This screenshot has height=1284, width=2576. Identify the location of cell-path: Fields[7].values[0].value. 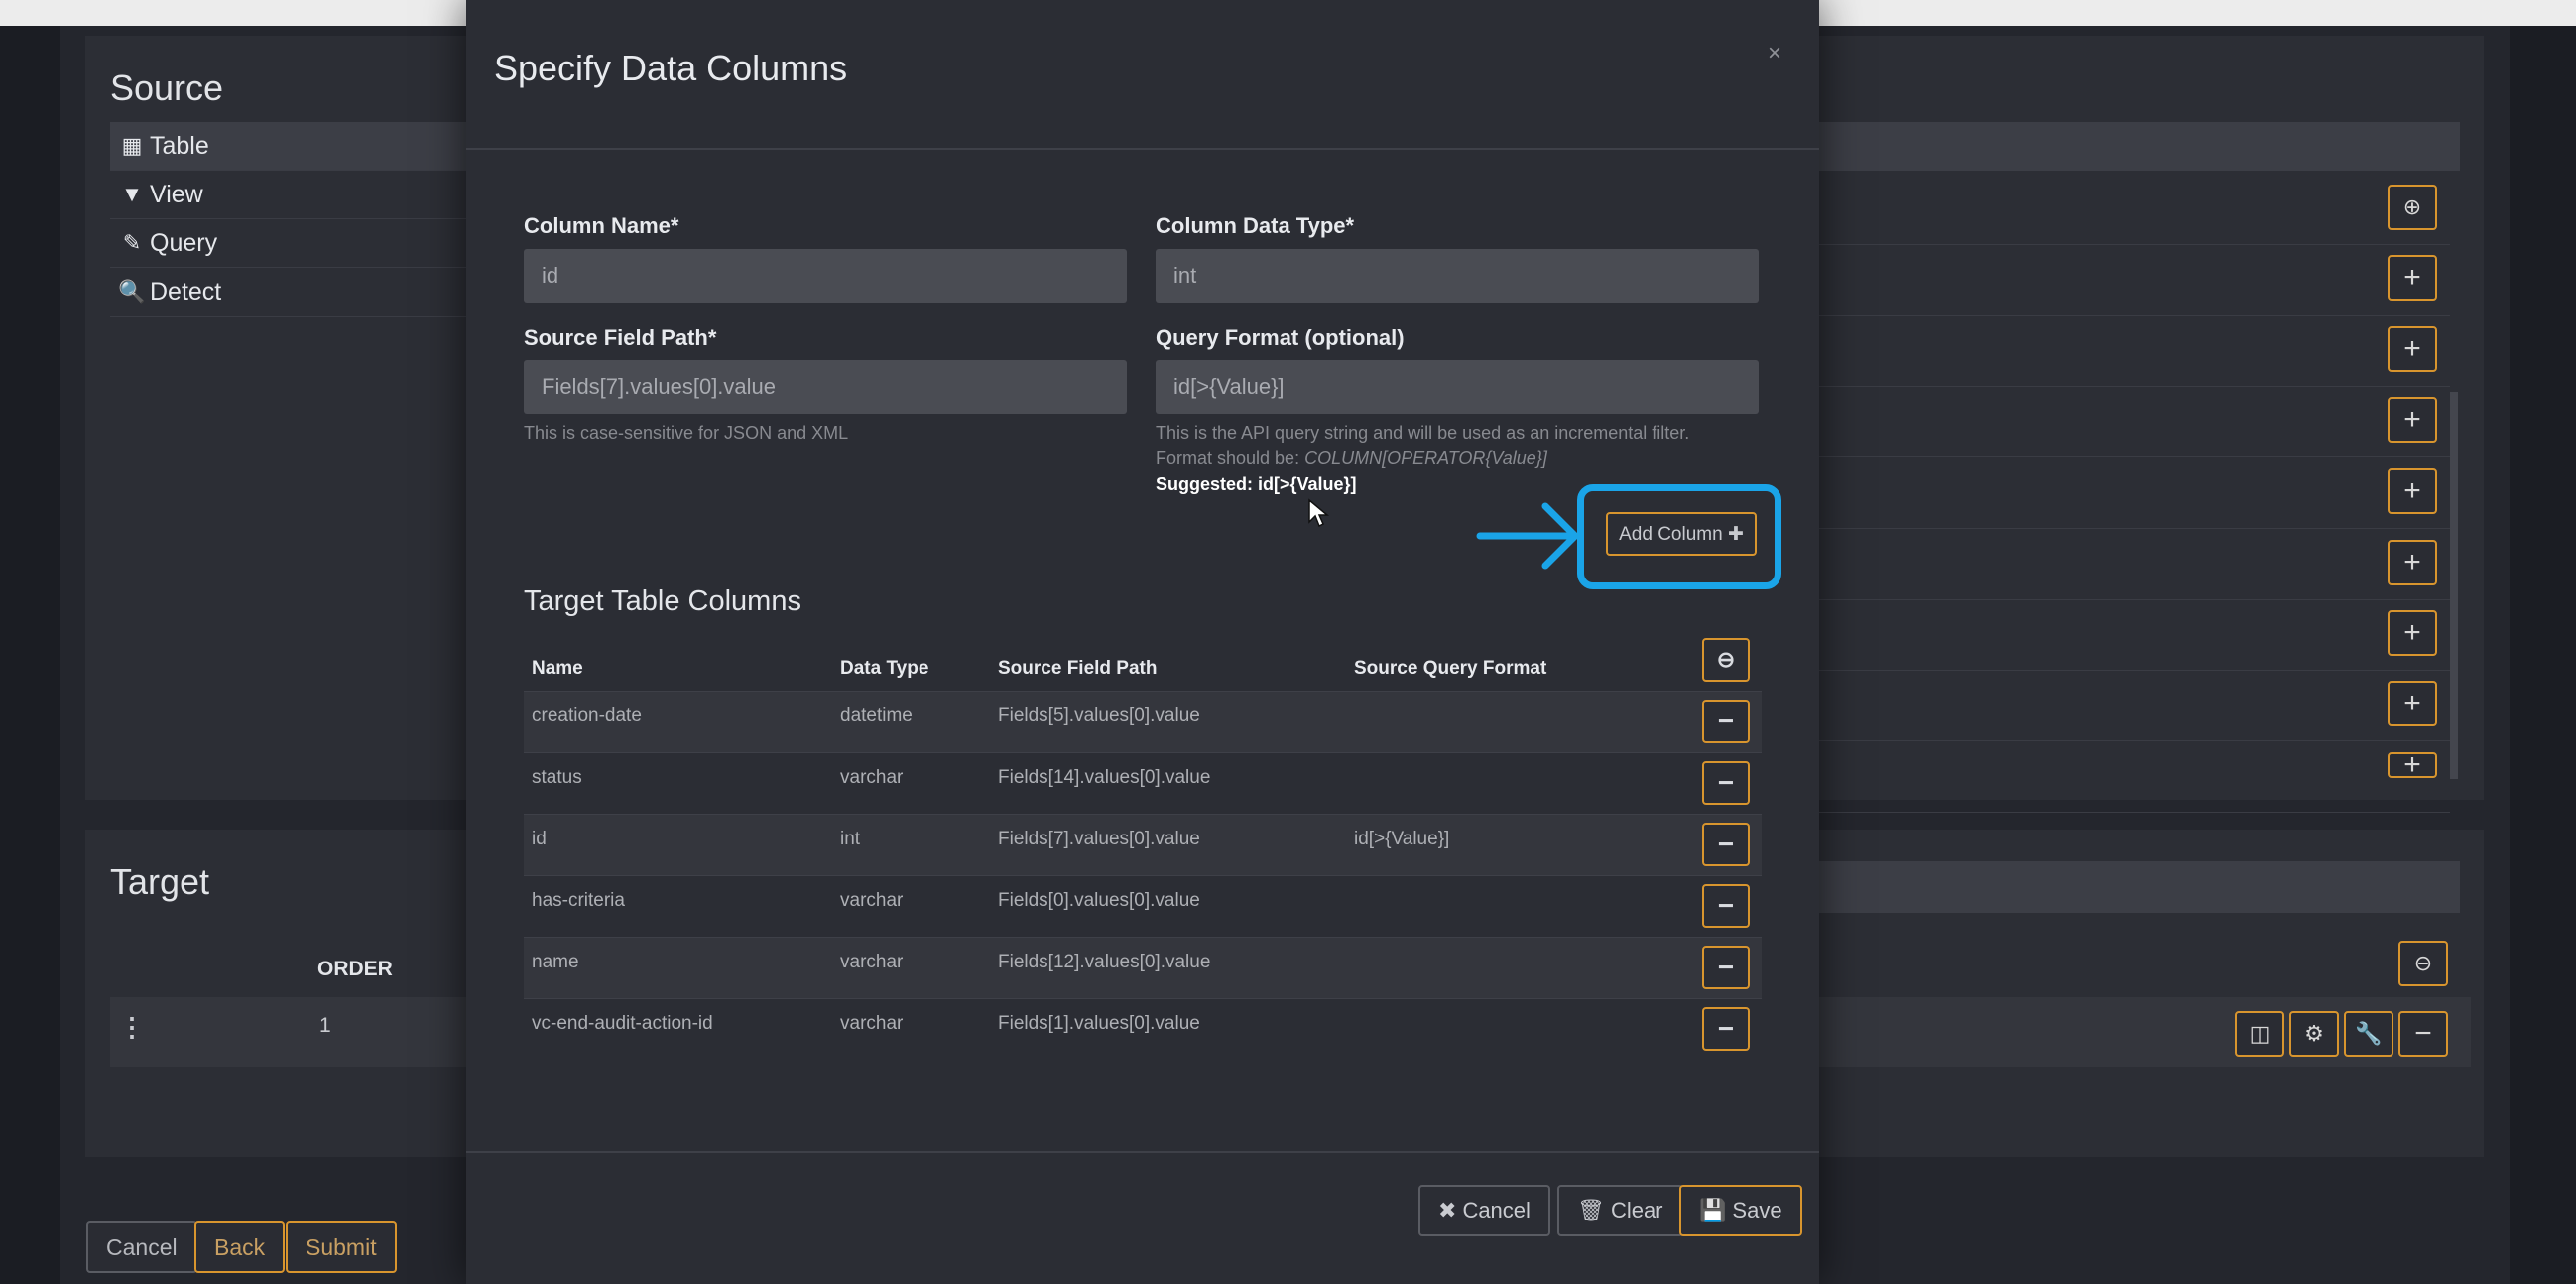
(1099, 839).